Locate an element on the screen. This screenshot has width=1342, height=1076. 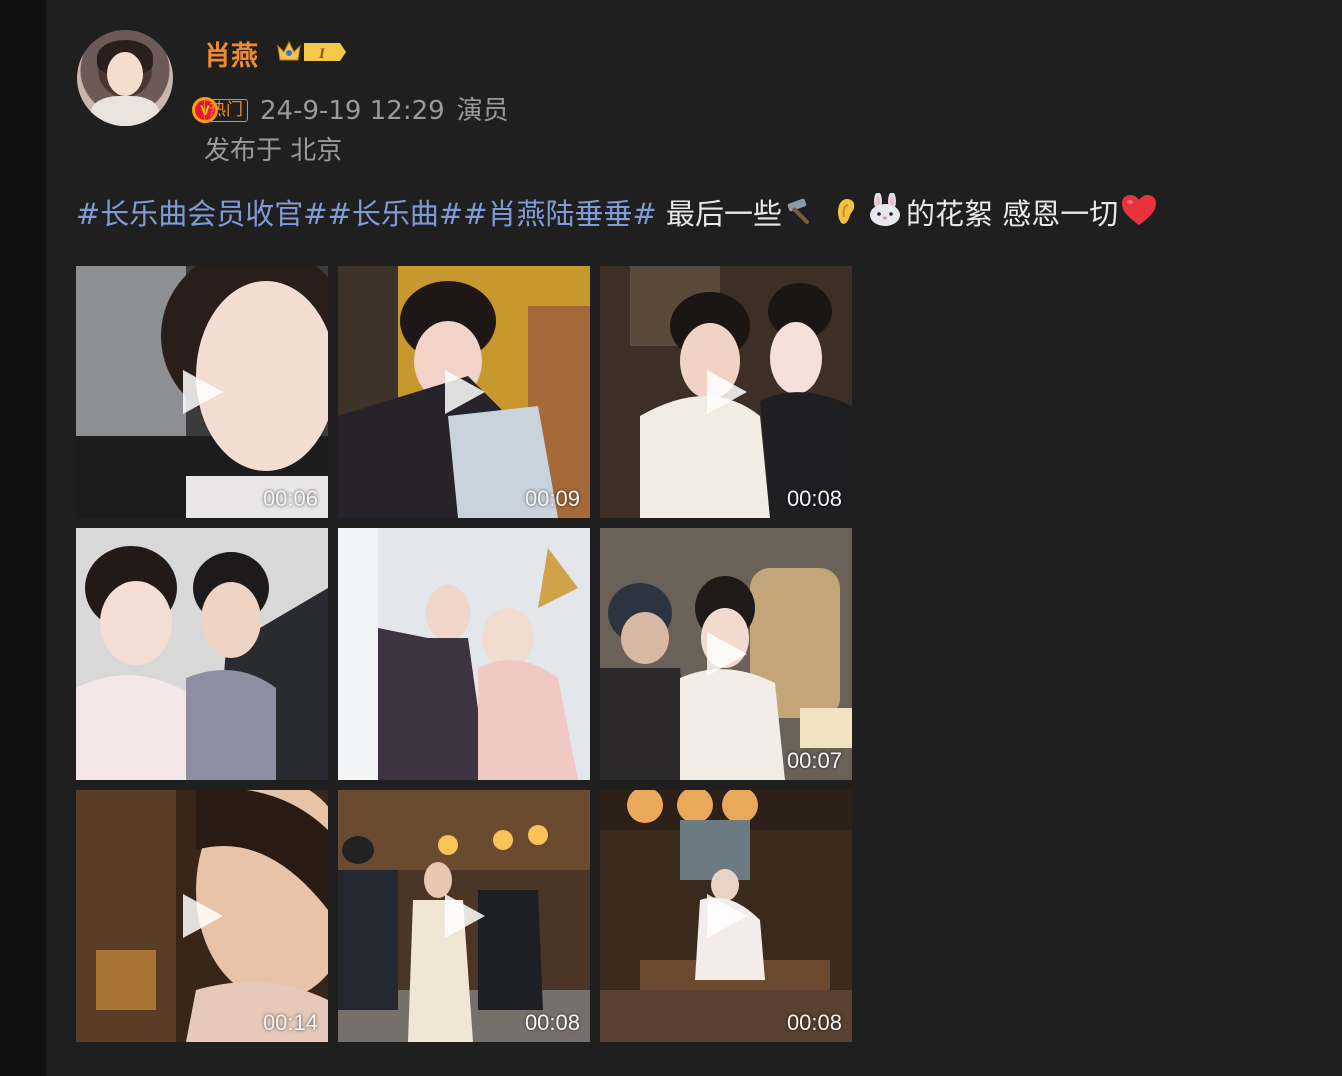
media-thumb-9: 00:08 is located at coordinates (726, 916).